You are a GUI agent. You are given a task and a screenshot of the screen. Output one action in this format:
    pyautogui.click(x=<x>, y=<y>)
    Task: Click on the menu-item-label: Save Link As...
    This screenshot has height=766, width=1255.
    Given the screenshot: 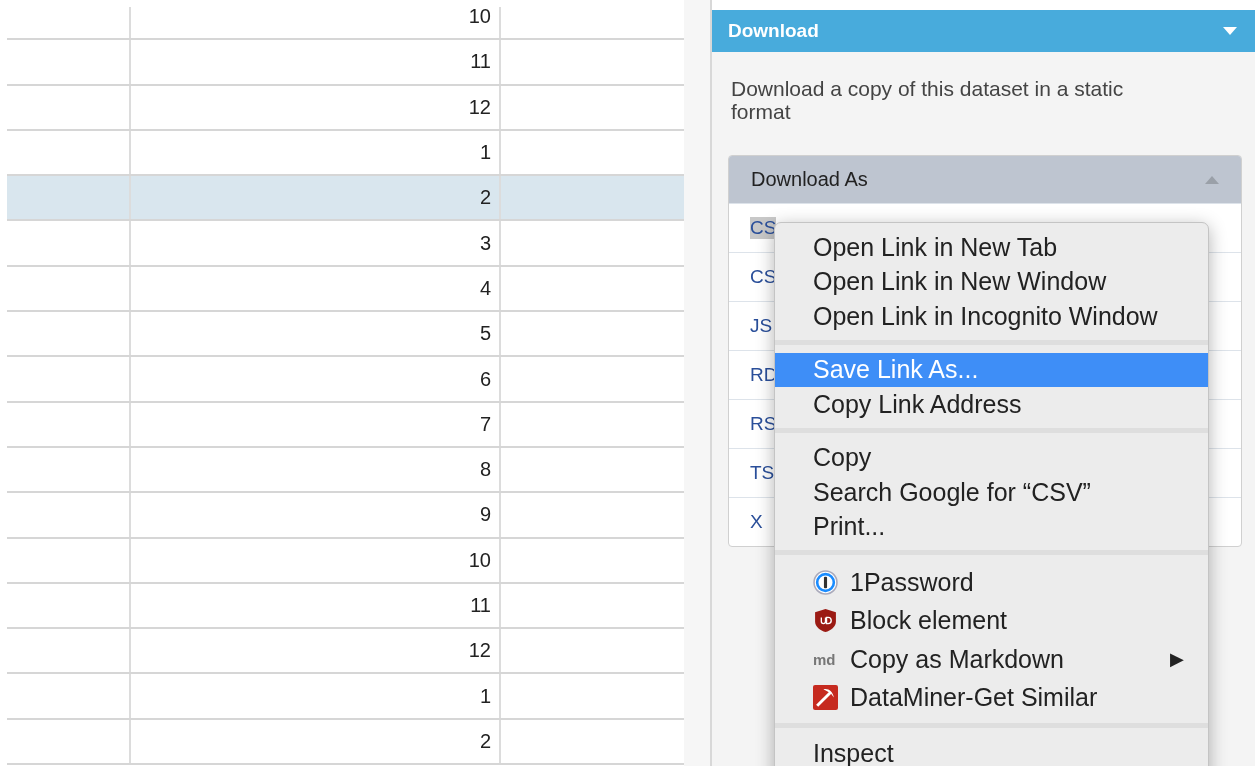 What is the action you would take?
    pyautogui.click(x=896, y=370)
    